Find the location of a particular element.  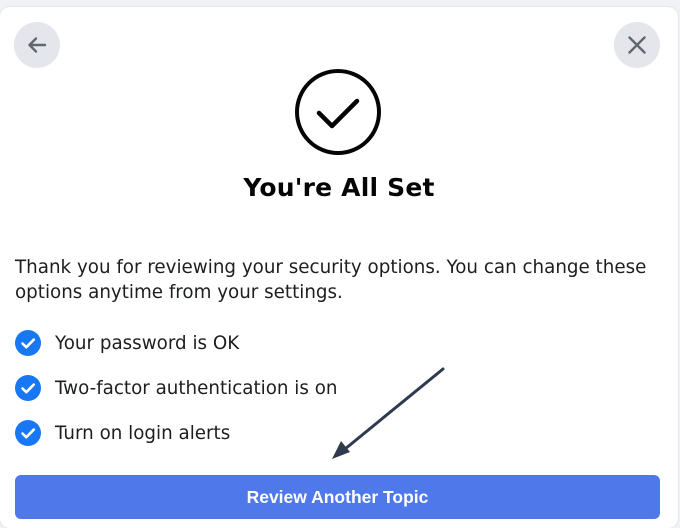

review-another-topic-button: Review Another Topic is located at coordinates (337, 497).